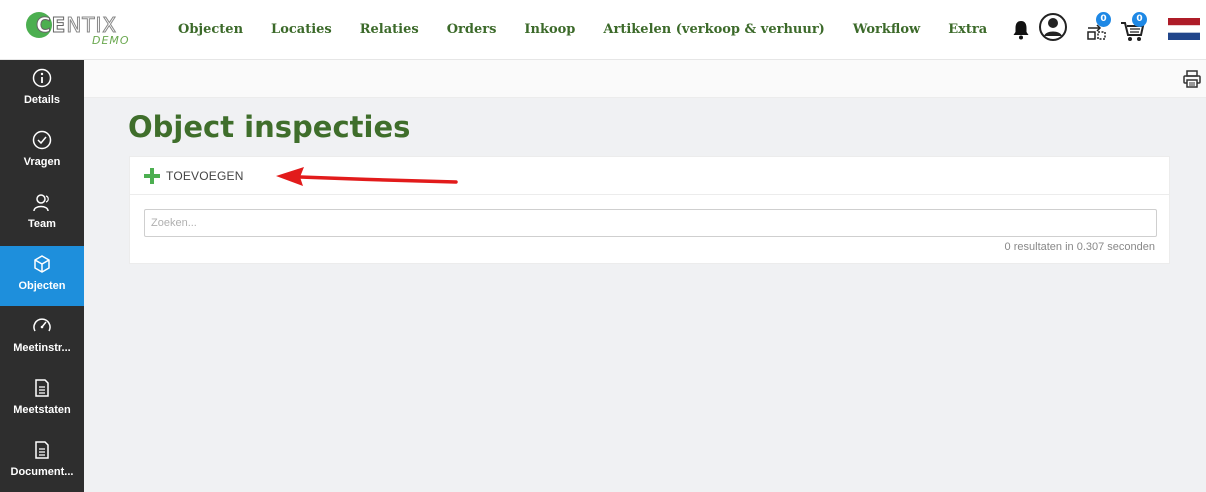  What do you see at coordinates (82, 29) in the screenshot?
I see `centix-logo: CENTIX DEMO` at bounding box center [82, 29].